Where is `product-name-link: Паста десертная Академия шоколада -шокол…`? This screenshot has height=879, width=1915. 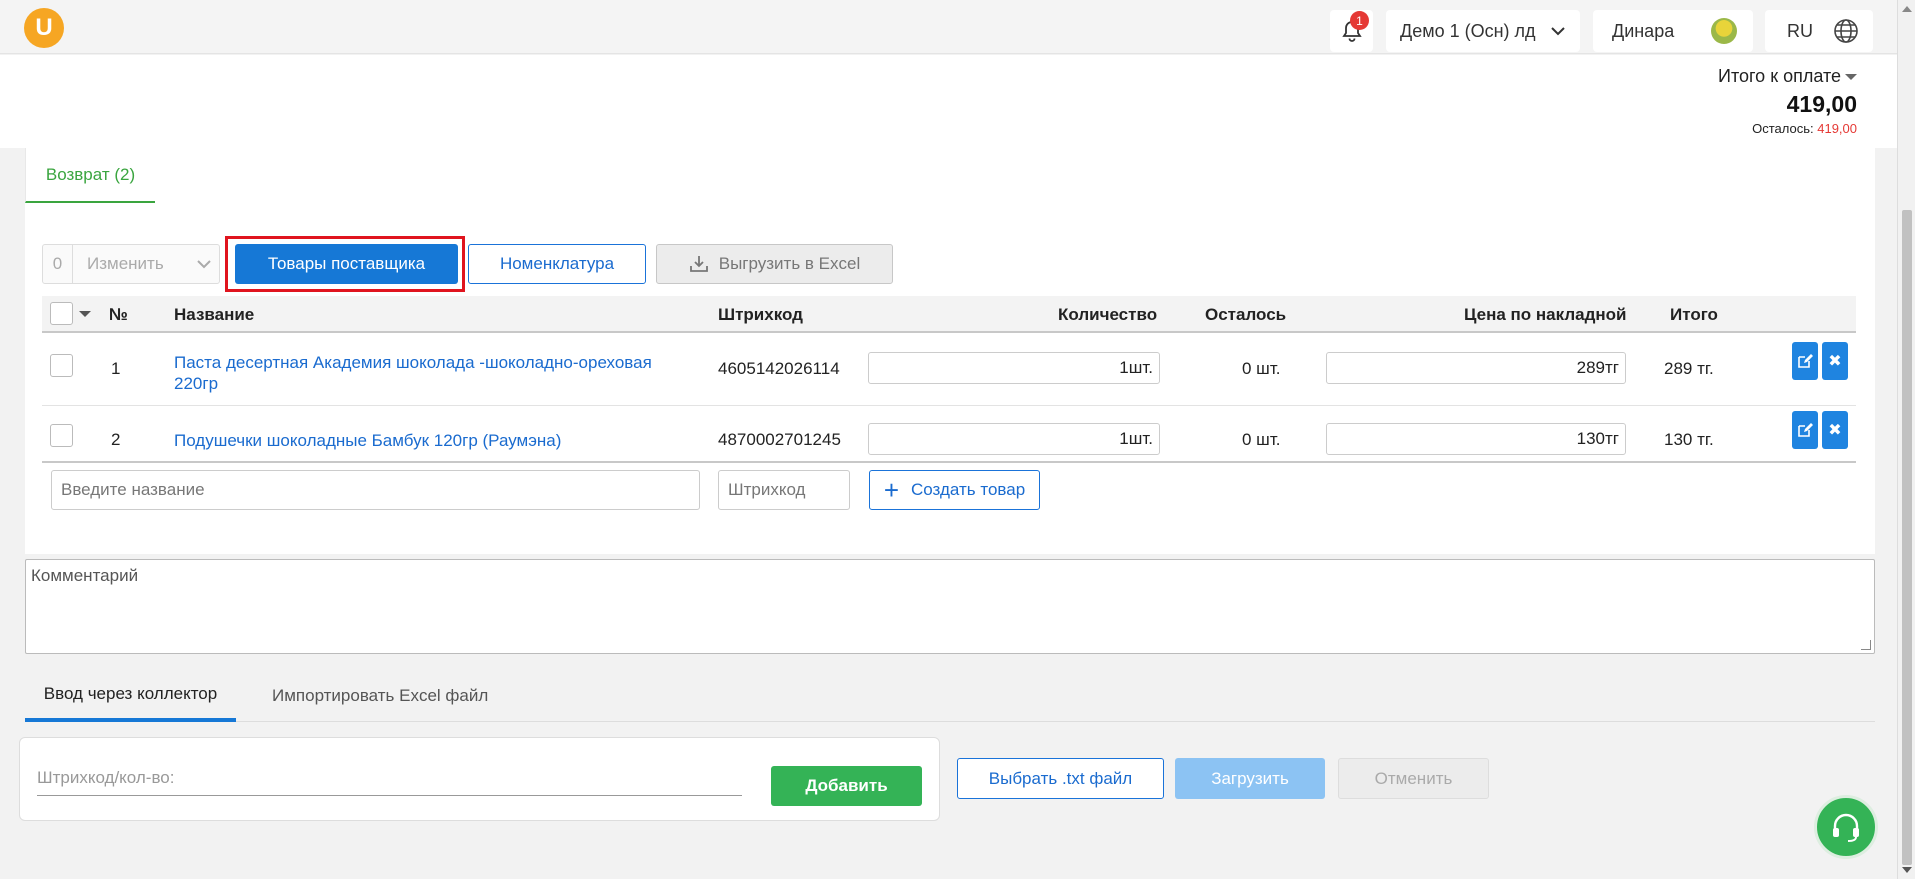 product-name-link: Паста десертная Академия шоколада -шокол… is located at coordinates (434, 373).